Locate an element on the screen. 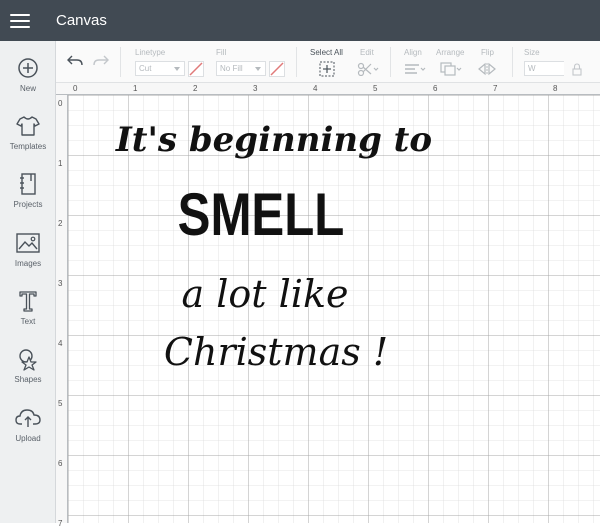  ruler-h-0: 0 is located at coordinates (75, 88).